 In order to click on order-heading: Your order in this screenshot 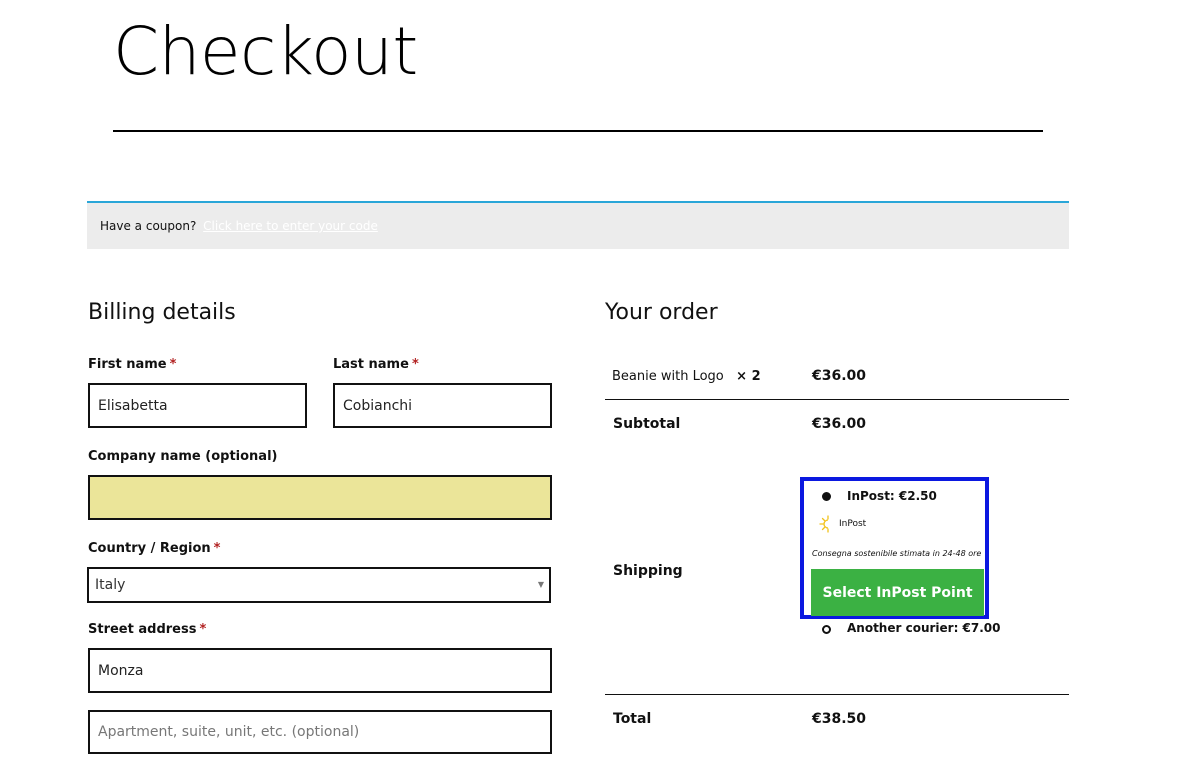, I will do `click(661, 312)`.